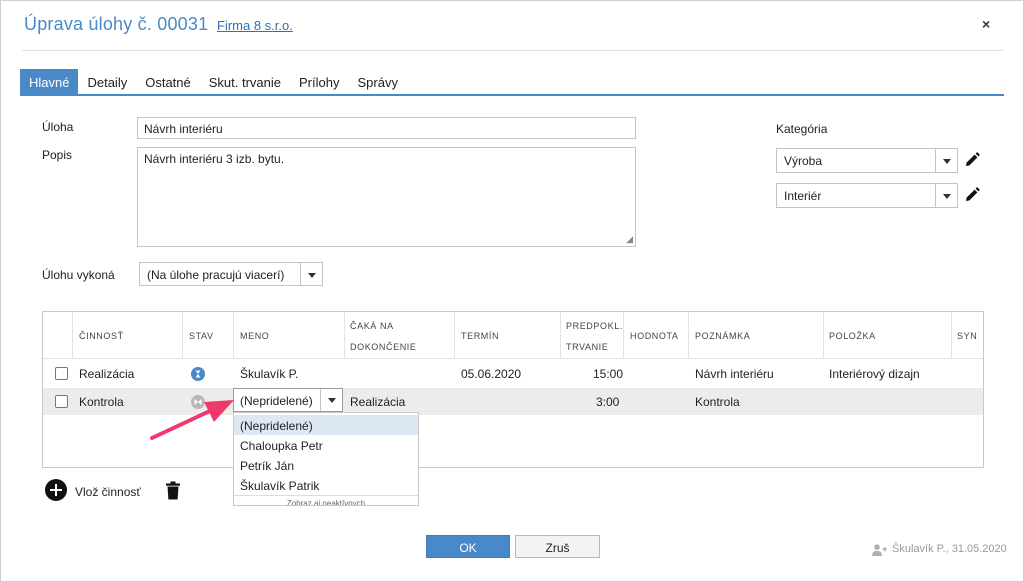  What do you see at coordinates (468, 546) in the screenshot?
I see `ok-button: OK` at bounding box center [468, 546].